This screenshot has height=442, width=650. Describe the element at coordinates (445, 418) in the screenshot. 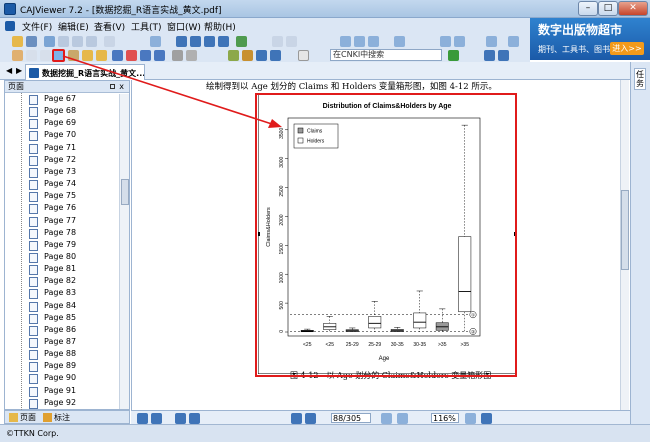

I see `zoom-level-input: 116%` at that location.